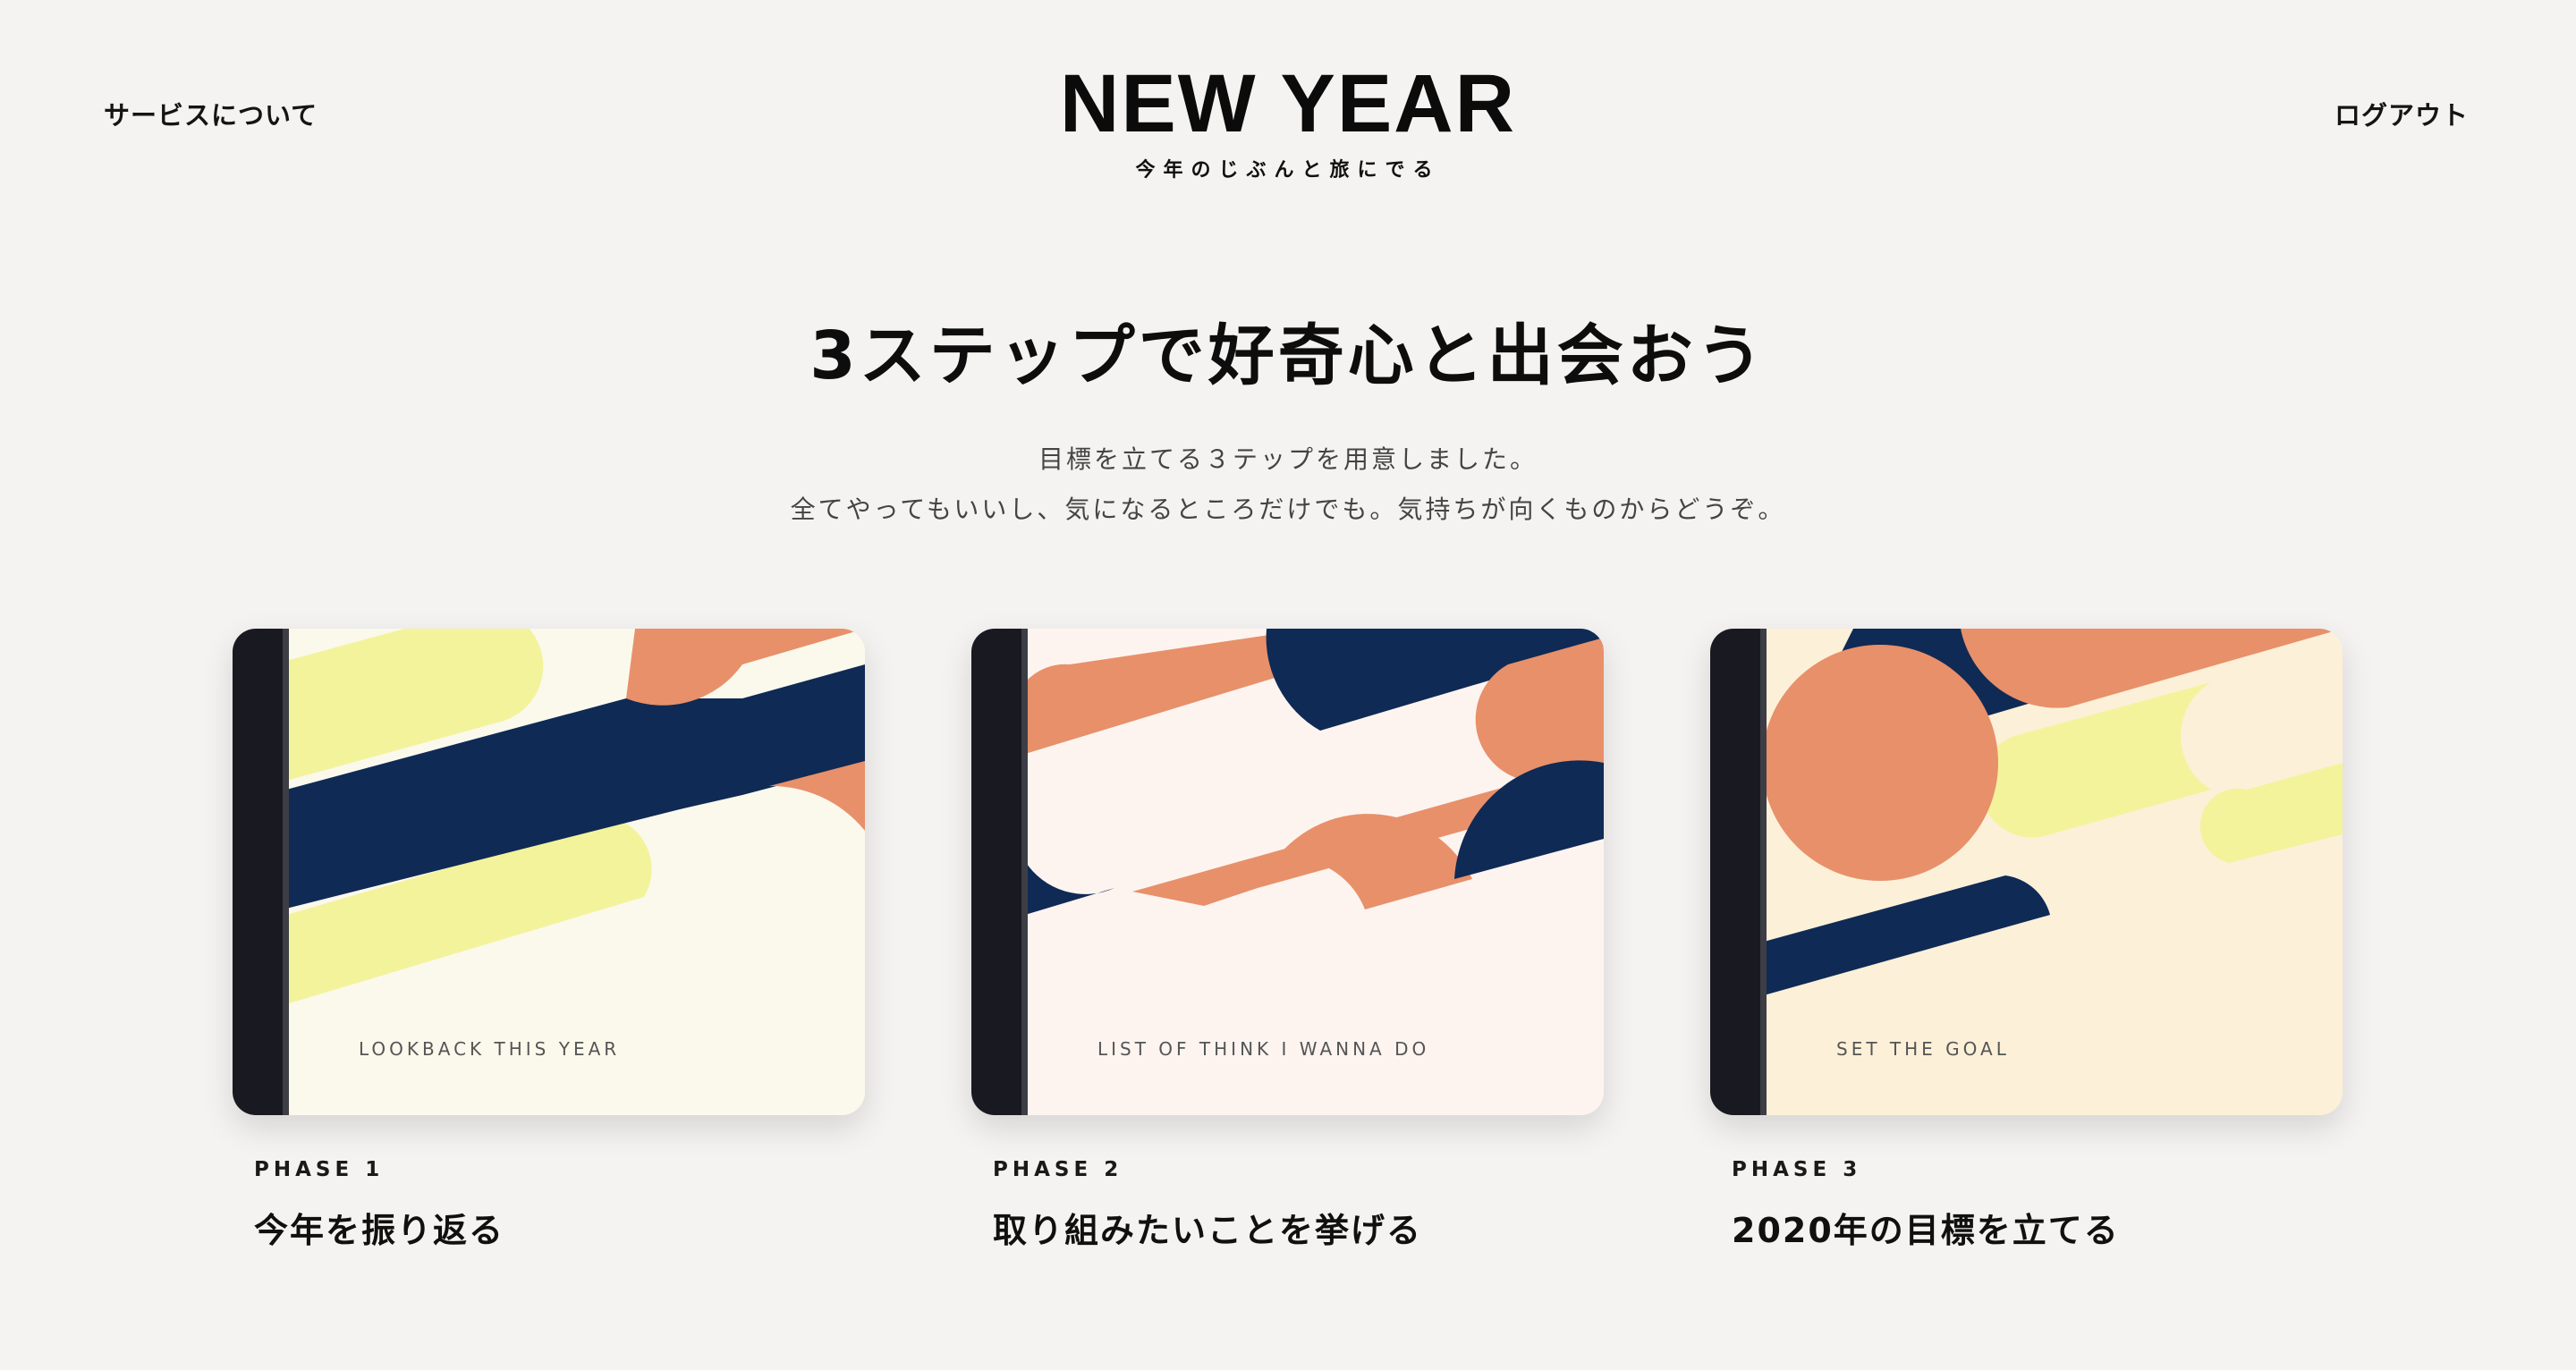  What do you see at coordinates (1287, 872) in the screenshot?
I see `phase-2-book-cover: LIST OF THINK I WANNA DO` at bounding box center [1287, 872].